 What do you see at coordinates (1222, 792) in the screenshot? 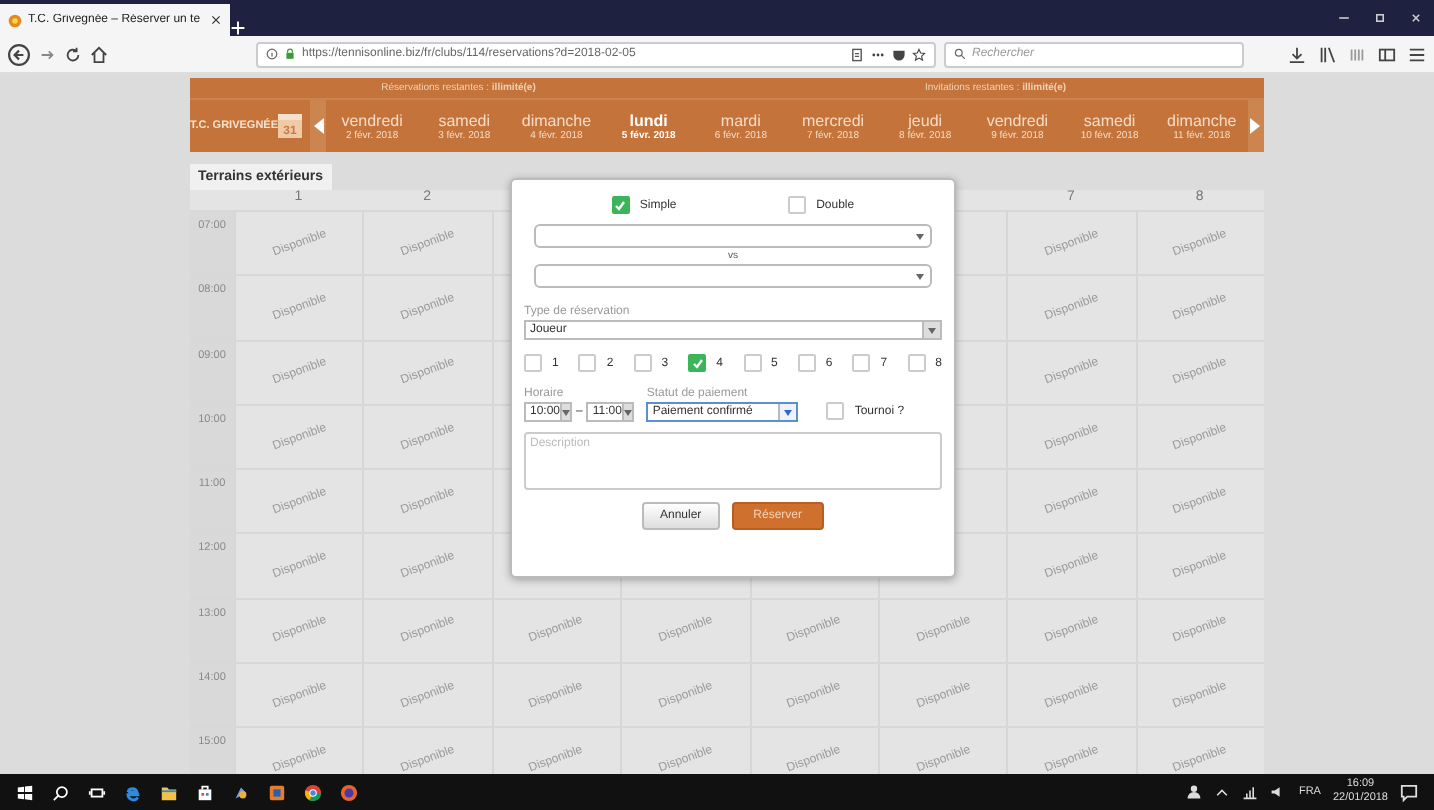
I see `chevron-up-icon` at bounding box center [1222, 792].